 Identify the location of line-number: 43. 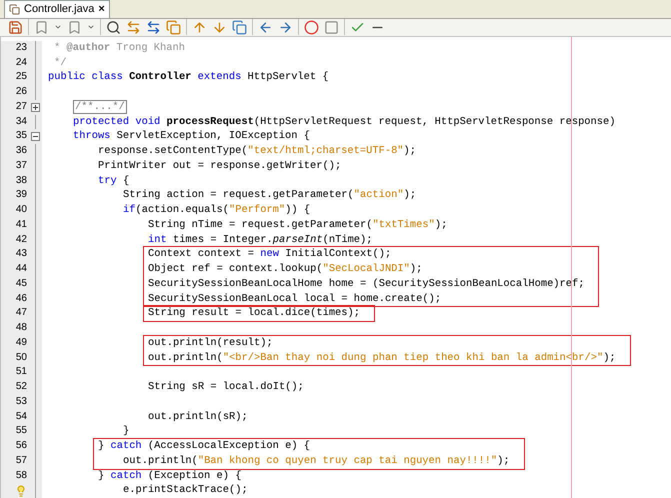
(21, 254).